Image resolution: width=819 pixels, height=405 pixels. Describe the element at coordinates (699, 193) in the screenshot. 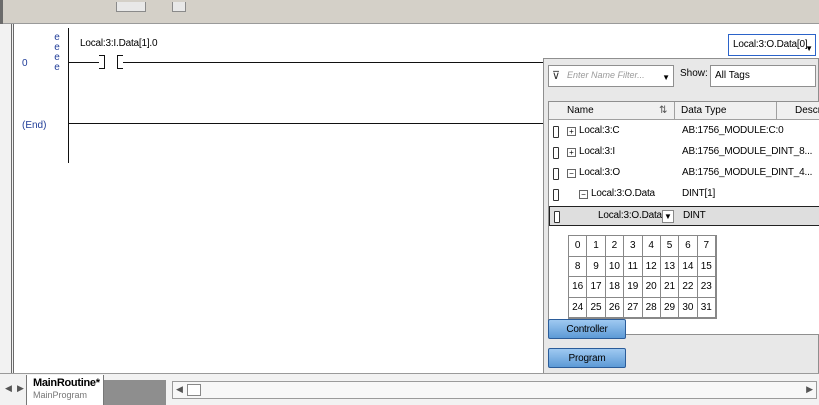

I see `tag-data-type: DINT[1]` at that location.